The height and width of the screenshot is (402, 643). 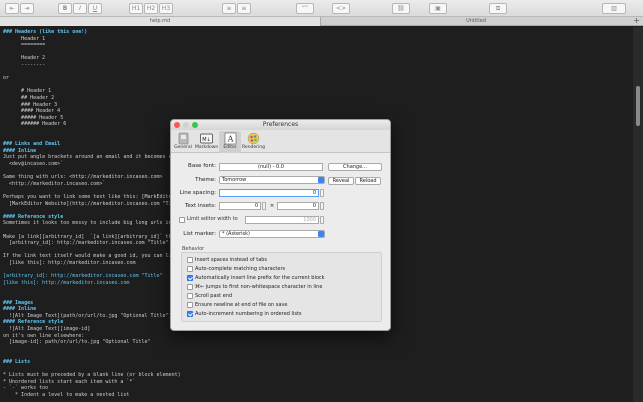 I want to click on behavior-option-label: Auto-complete matching characters, so click(x=240, y=268).